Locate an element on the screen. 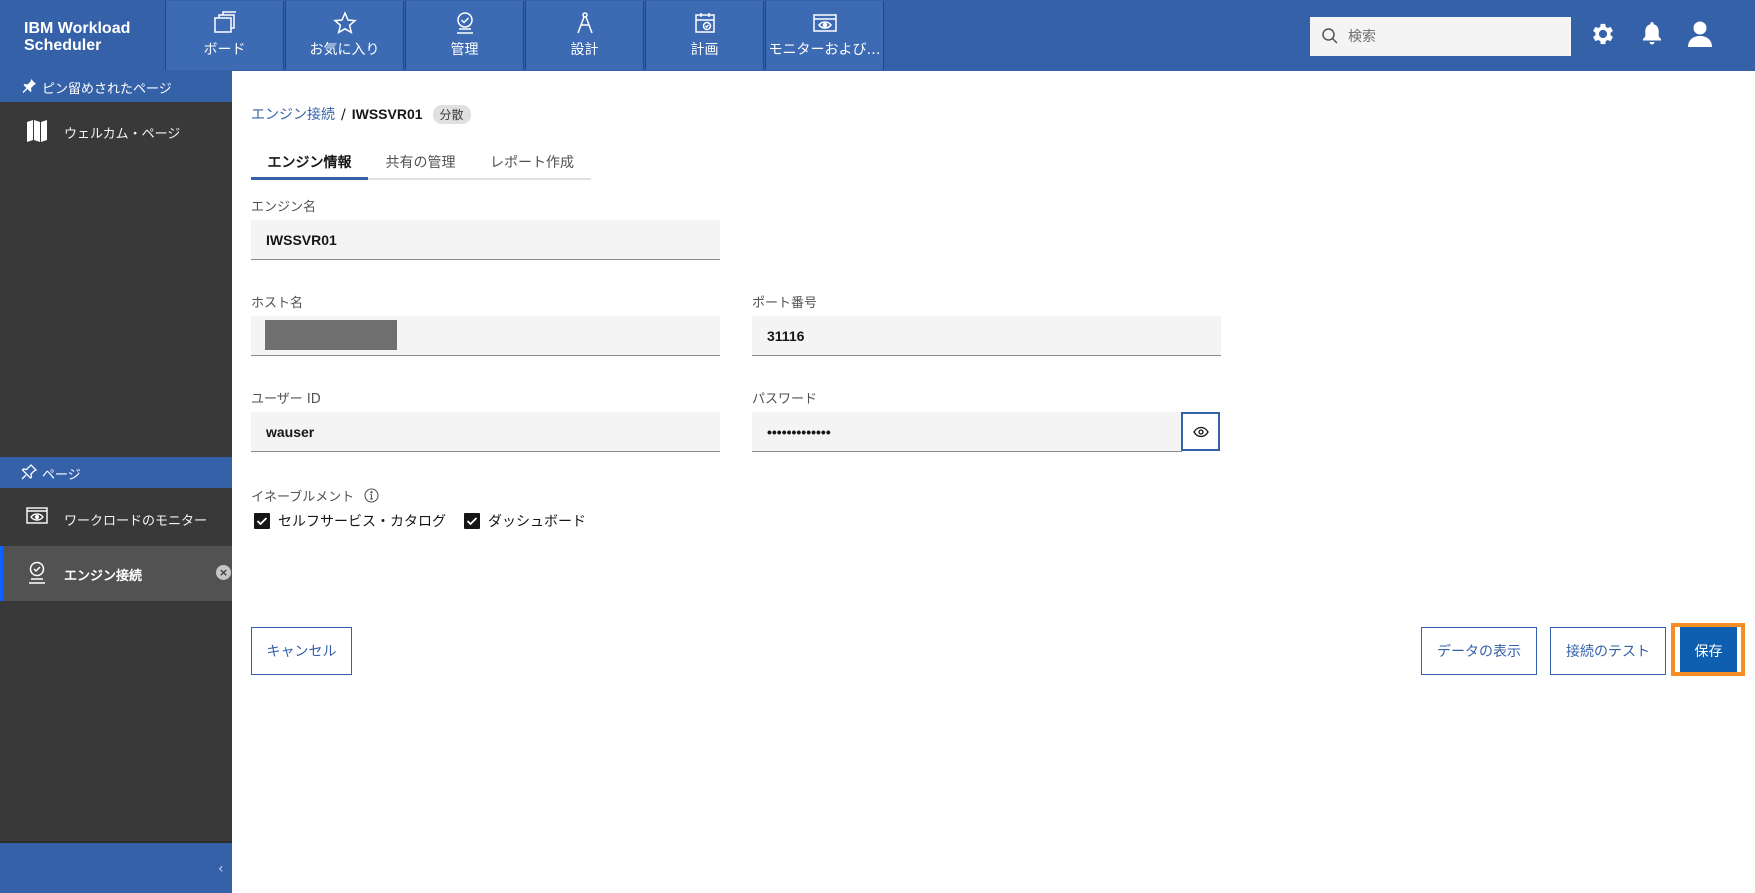 Image resolution: width=1755 pixels, height=893 pixels. show-data-button: データの表示 is located at coordinates (1479, 651).